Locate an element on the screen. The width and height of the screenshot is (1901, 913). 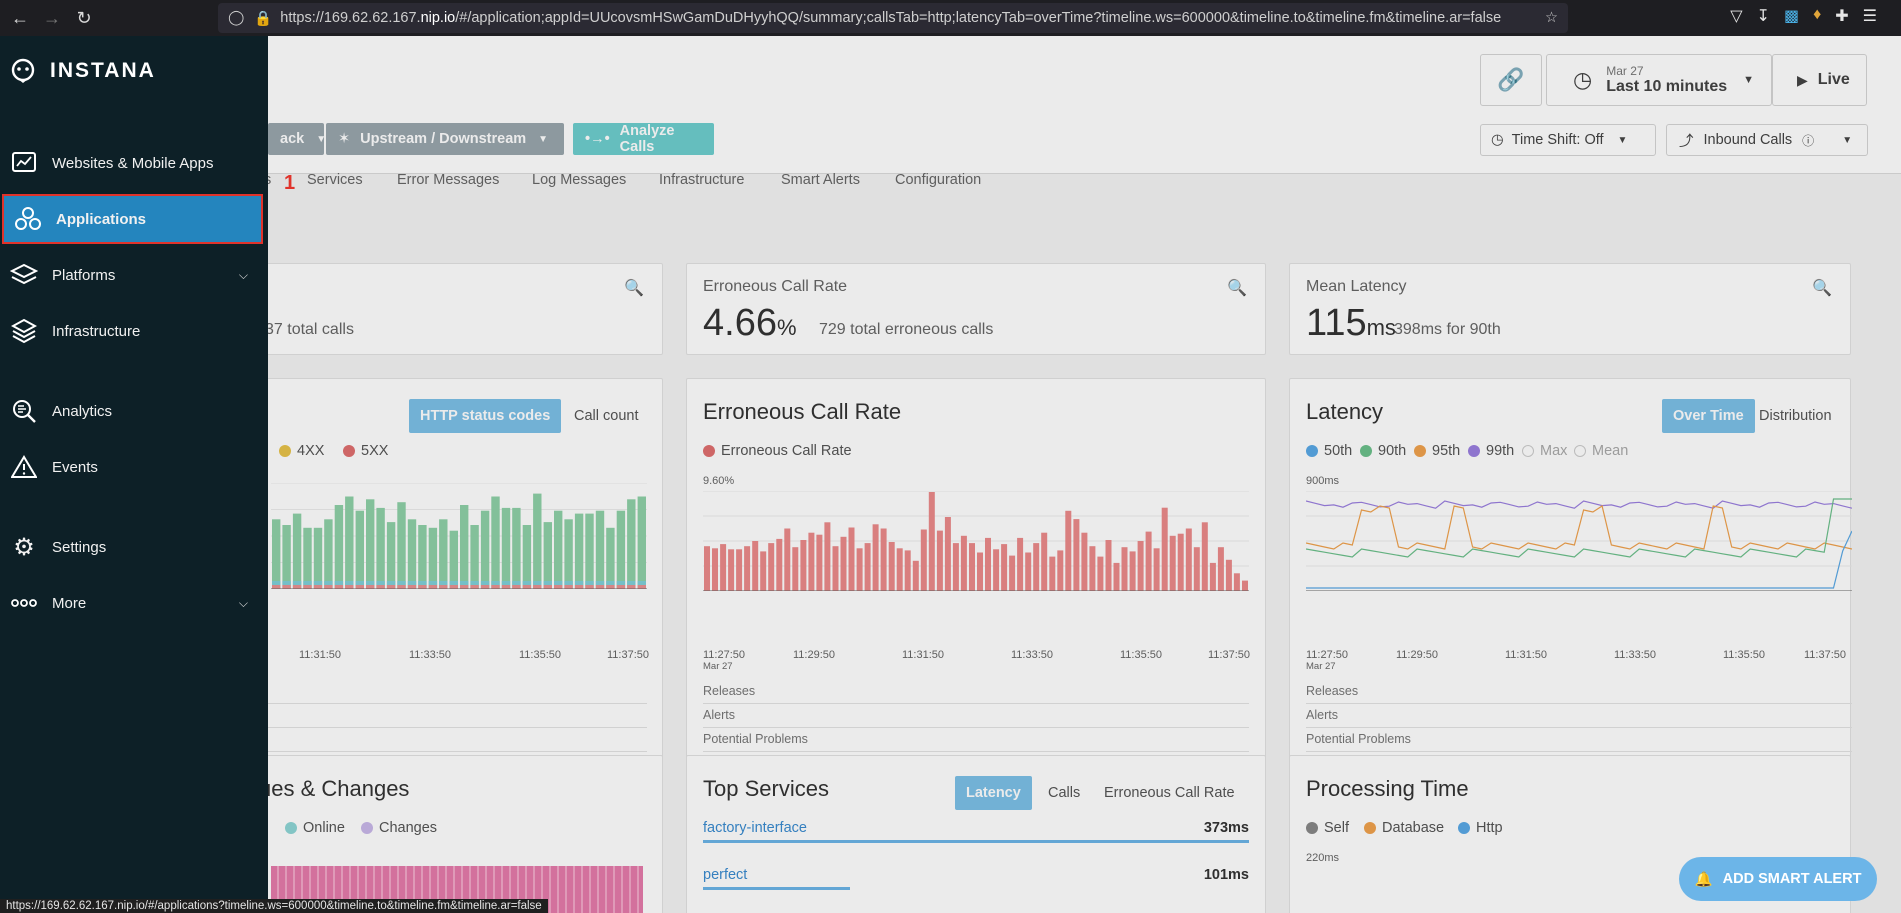
legend-changes: Changes is located at coordinates (399, 828).